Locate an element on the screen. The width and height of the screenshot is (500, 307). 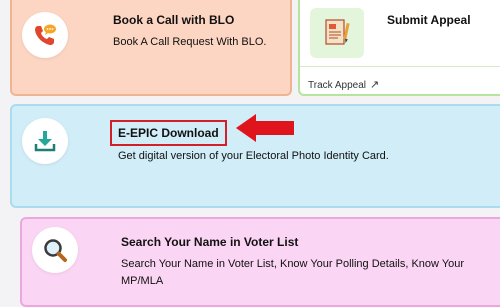
arrow-up-right-icon: ↗ is located at coordinates (375, 85).